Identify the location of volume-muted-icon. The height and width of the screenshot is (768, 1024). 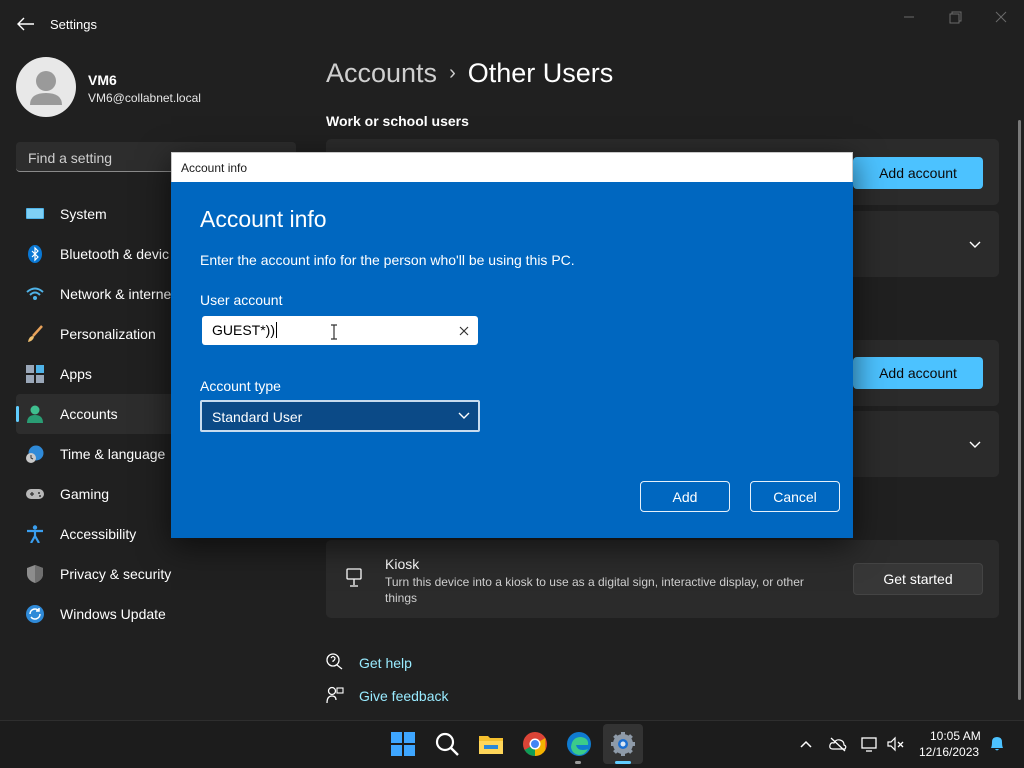
(896, 744).